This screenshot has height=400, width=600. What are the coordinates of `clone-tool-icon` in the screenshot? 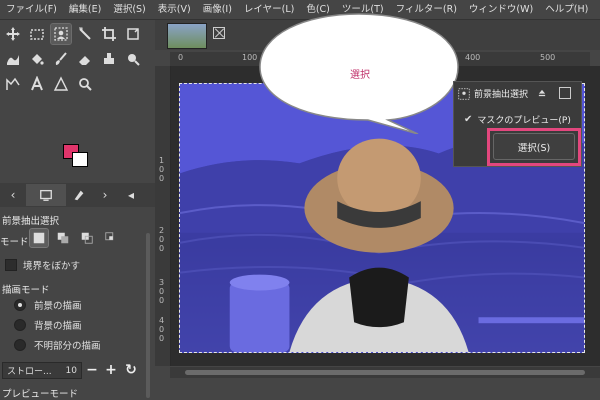 It's located at (109, 59).